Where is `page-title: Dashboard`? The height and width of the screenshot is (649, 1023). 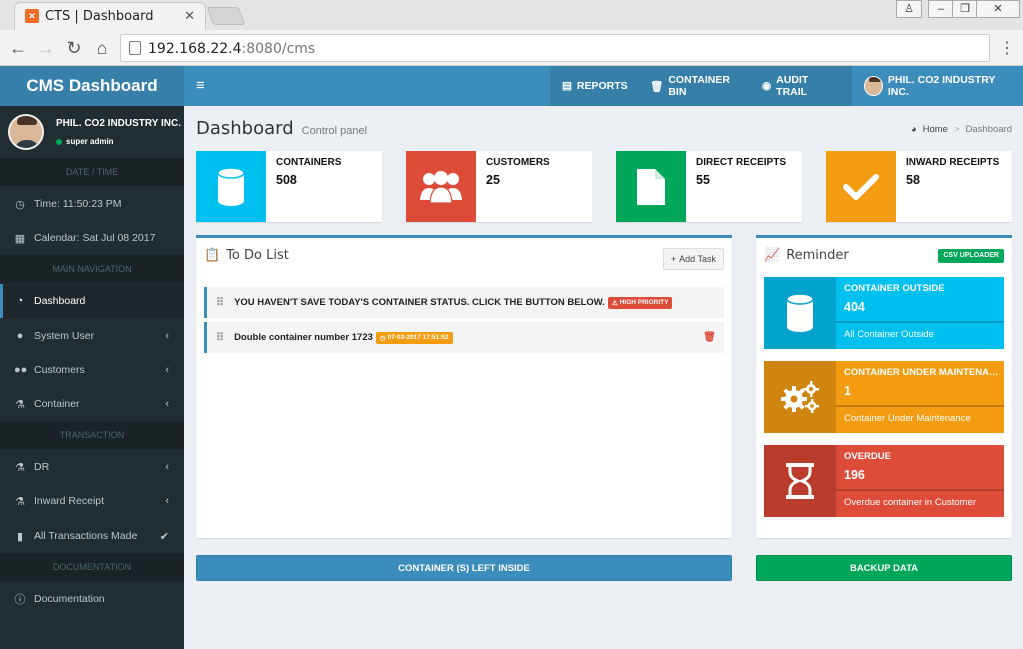
page-title: Dashboard is located at coordinates (245, 128).